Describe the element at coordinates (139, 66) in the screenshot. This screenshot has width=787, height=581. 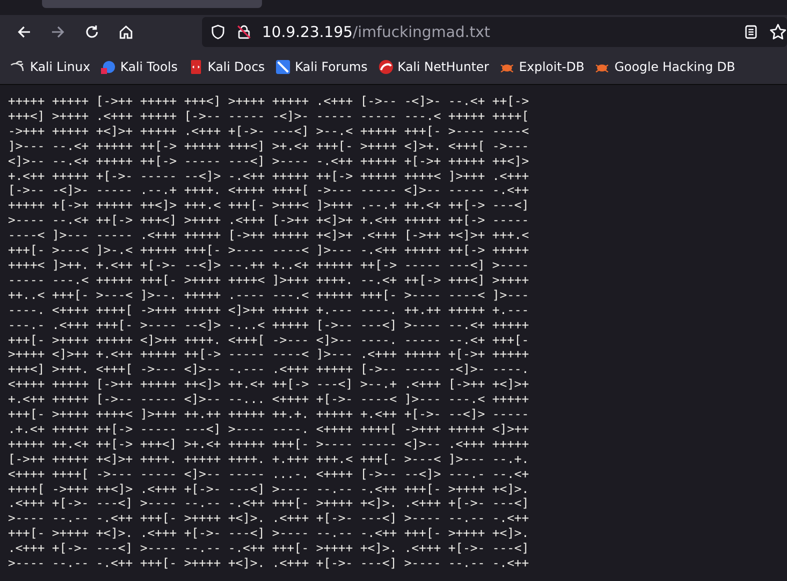
I see `bookmark-link: Kali Tools` at that location.